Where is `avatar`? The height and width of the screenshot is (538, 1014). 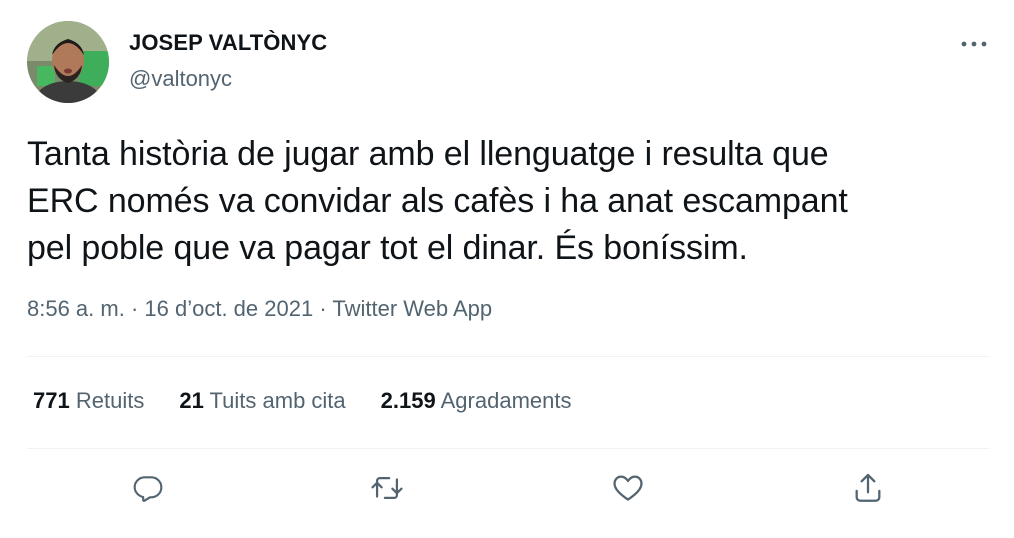
avatar is located at coordinates (68, 62).